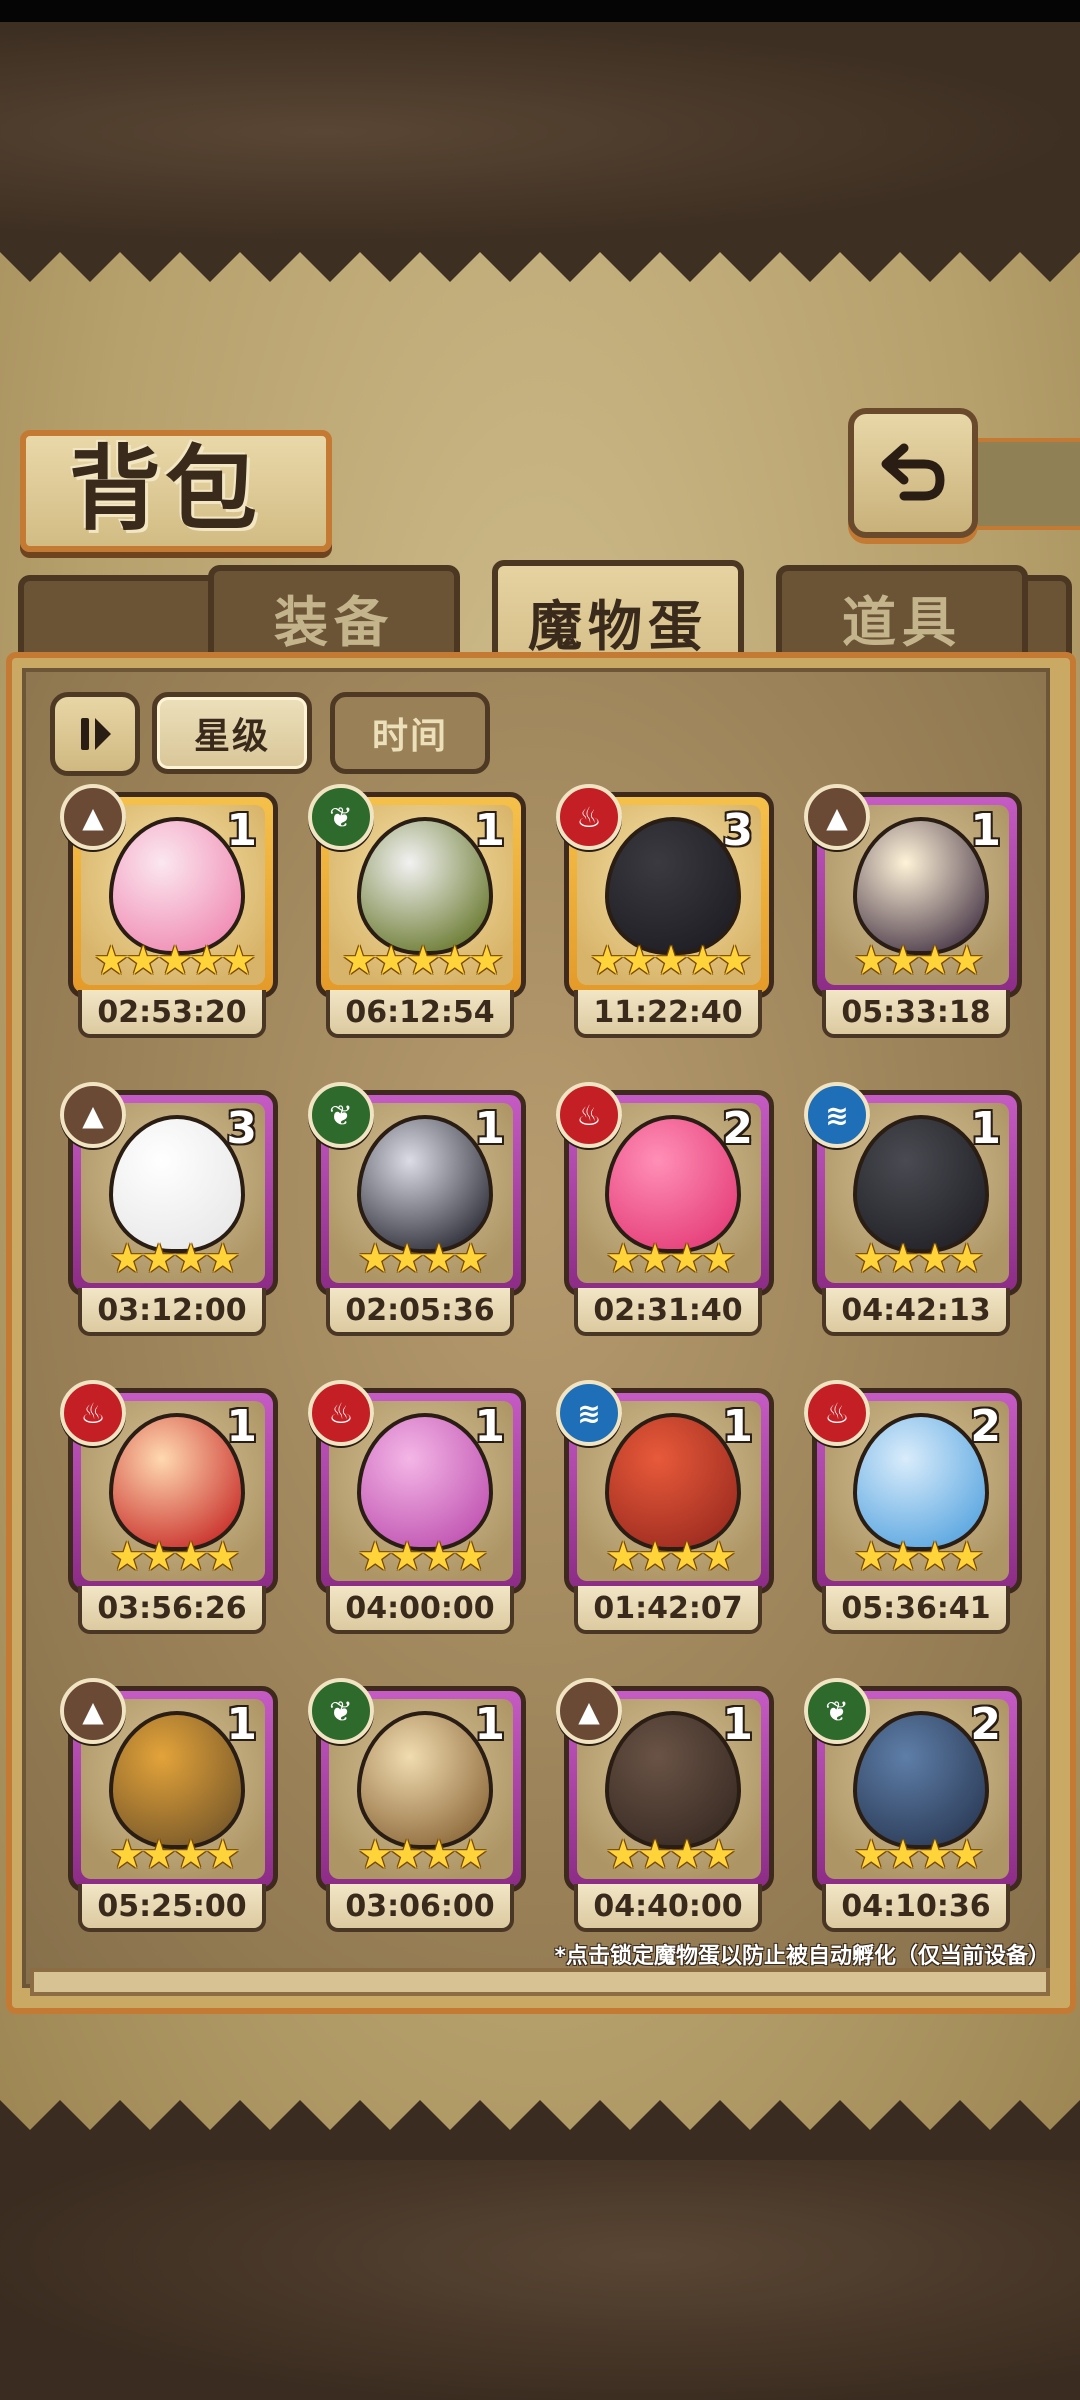  What do you see at coordinates (164, 489) in the screenshot?
I see `page-title: 背包` at bounding box center [164, 489].